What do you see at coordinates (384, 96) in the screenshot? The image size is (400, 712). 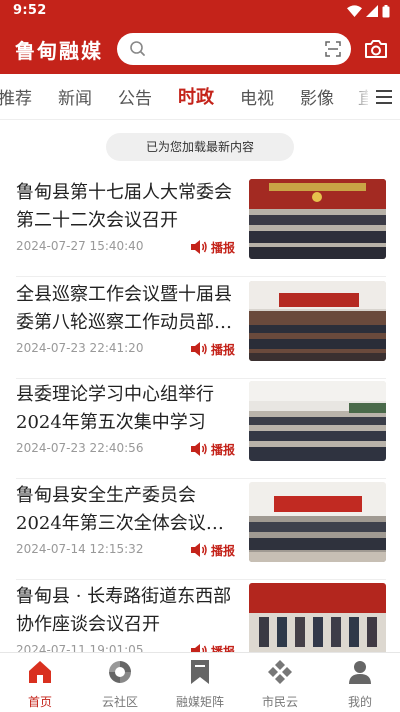 I see `menu-icon` at bounding box center [384, 96].